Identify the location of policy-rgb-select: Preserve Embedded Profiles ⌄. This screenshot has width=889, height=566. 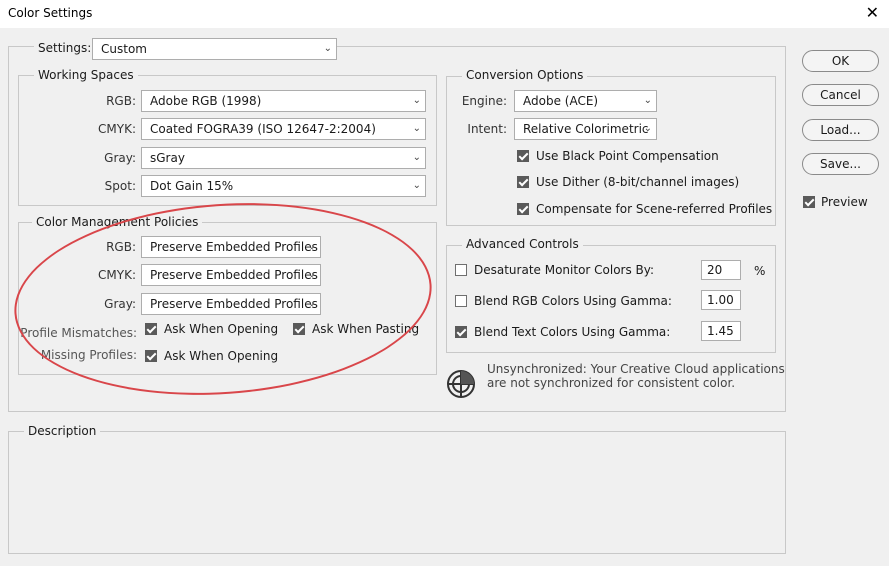
(231, 247).